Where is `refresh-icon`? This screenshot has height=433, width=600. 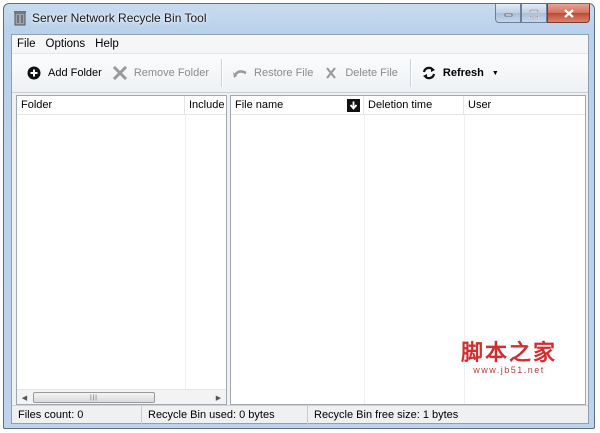
refresh-icon is located at coordinates (429, 73).